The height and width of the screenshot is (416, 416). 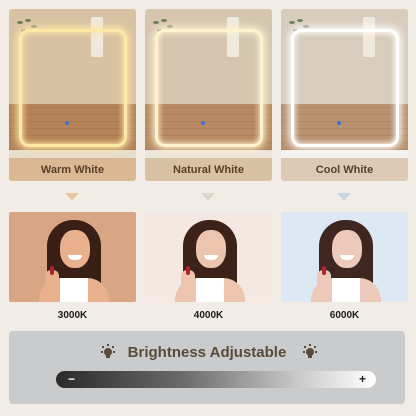 I want to click on cool-white-panel: Cool White, so click(x=344, y=95).